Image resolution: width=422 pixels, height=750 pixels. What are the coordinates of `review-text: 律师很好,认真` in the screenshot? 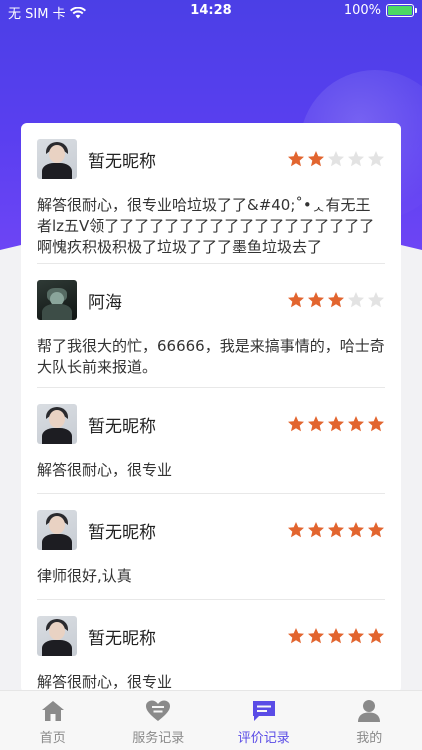 It's located at (84, 576).